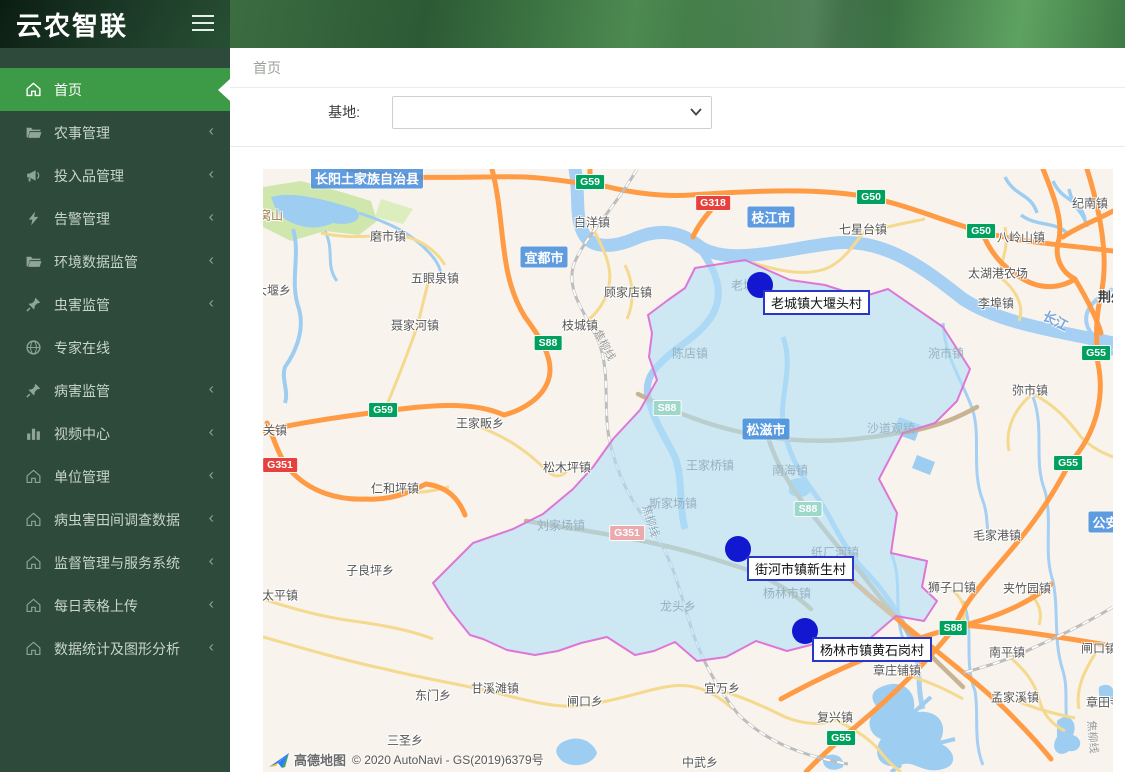 This screenshot has height=772, width=1125. I want to click on sidebar-item-7: 病害监管 ‹, so click(115, 390).